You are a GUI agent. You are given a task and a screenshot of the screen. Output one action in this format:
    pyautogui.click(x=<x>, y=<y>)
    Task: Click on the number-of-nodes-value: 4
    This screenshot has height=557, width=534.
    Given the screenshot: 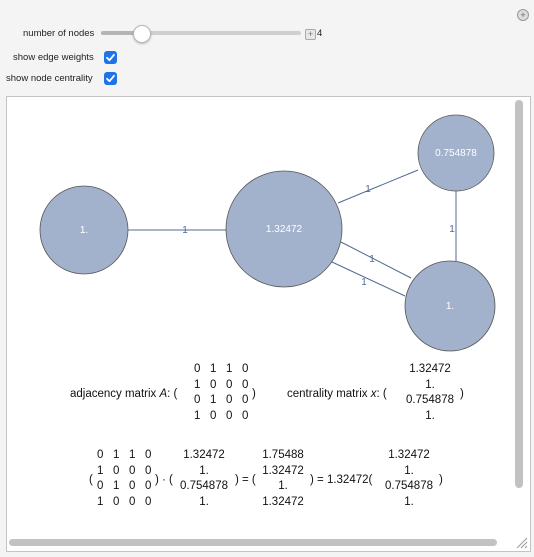 What is the action you would take?
    pyautogui.click(x=320, y=33)
    